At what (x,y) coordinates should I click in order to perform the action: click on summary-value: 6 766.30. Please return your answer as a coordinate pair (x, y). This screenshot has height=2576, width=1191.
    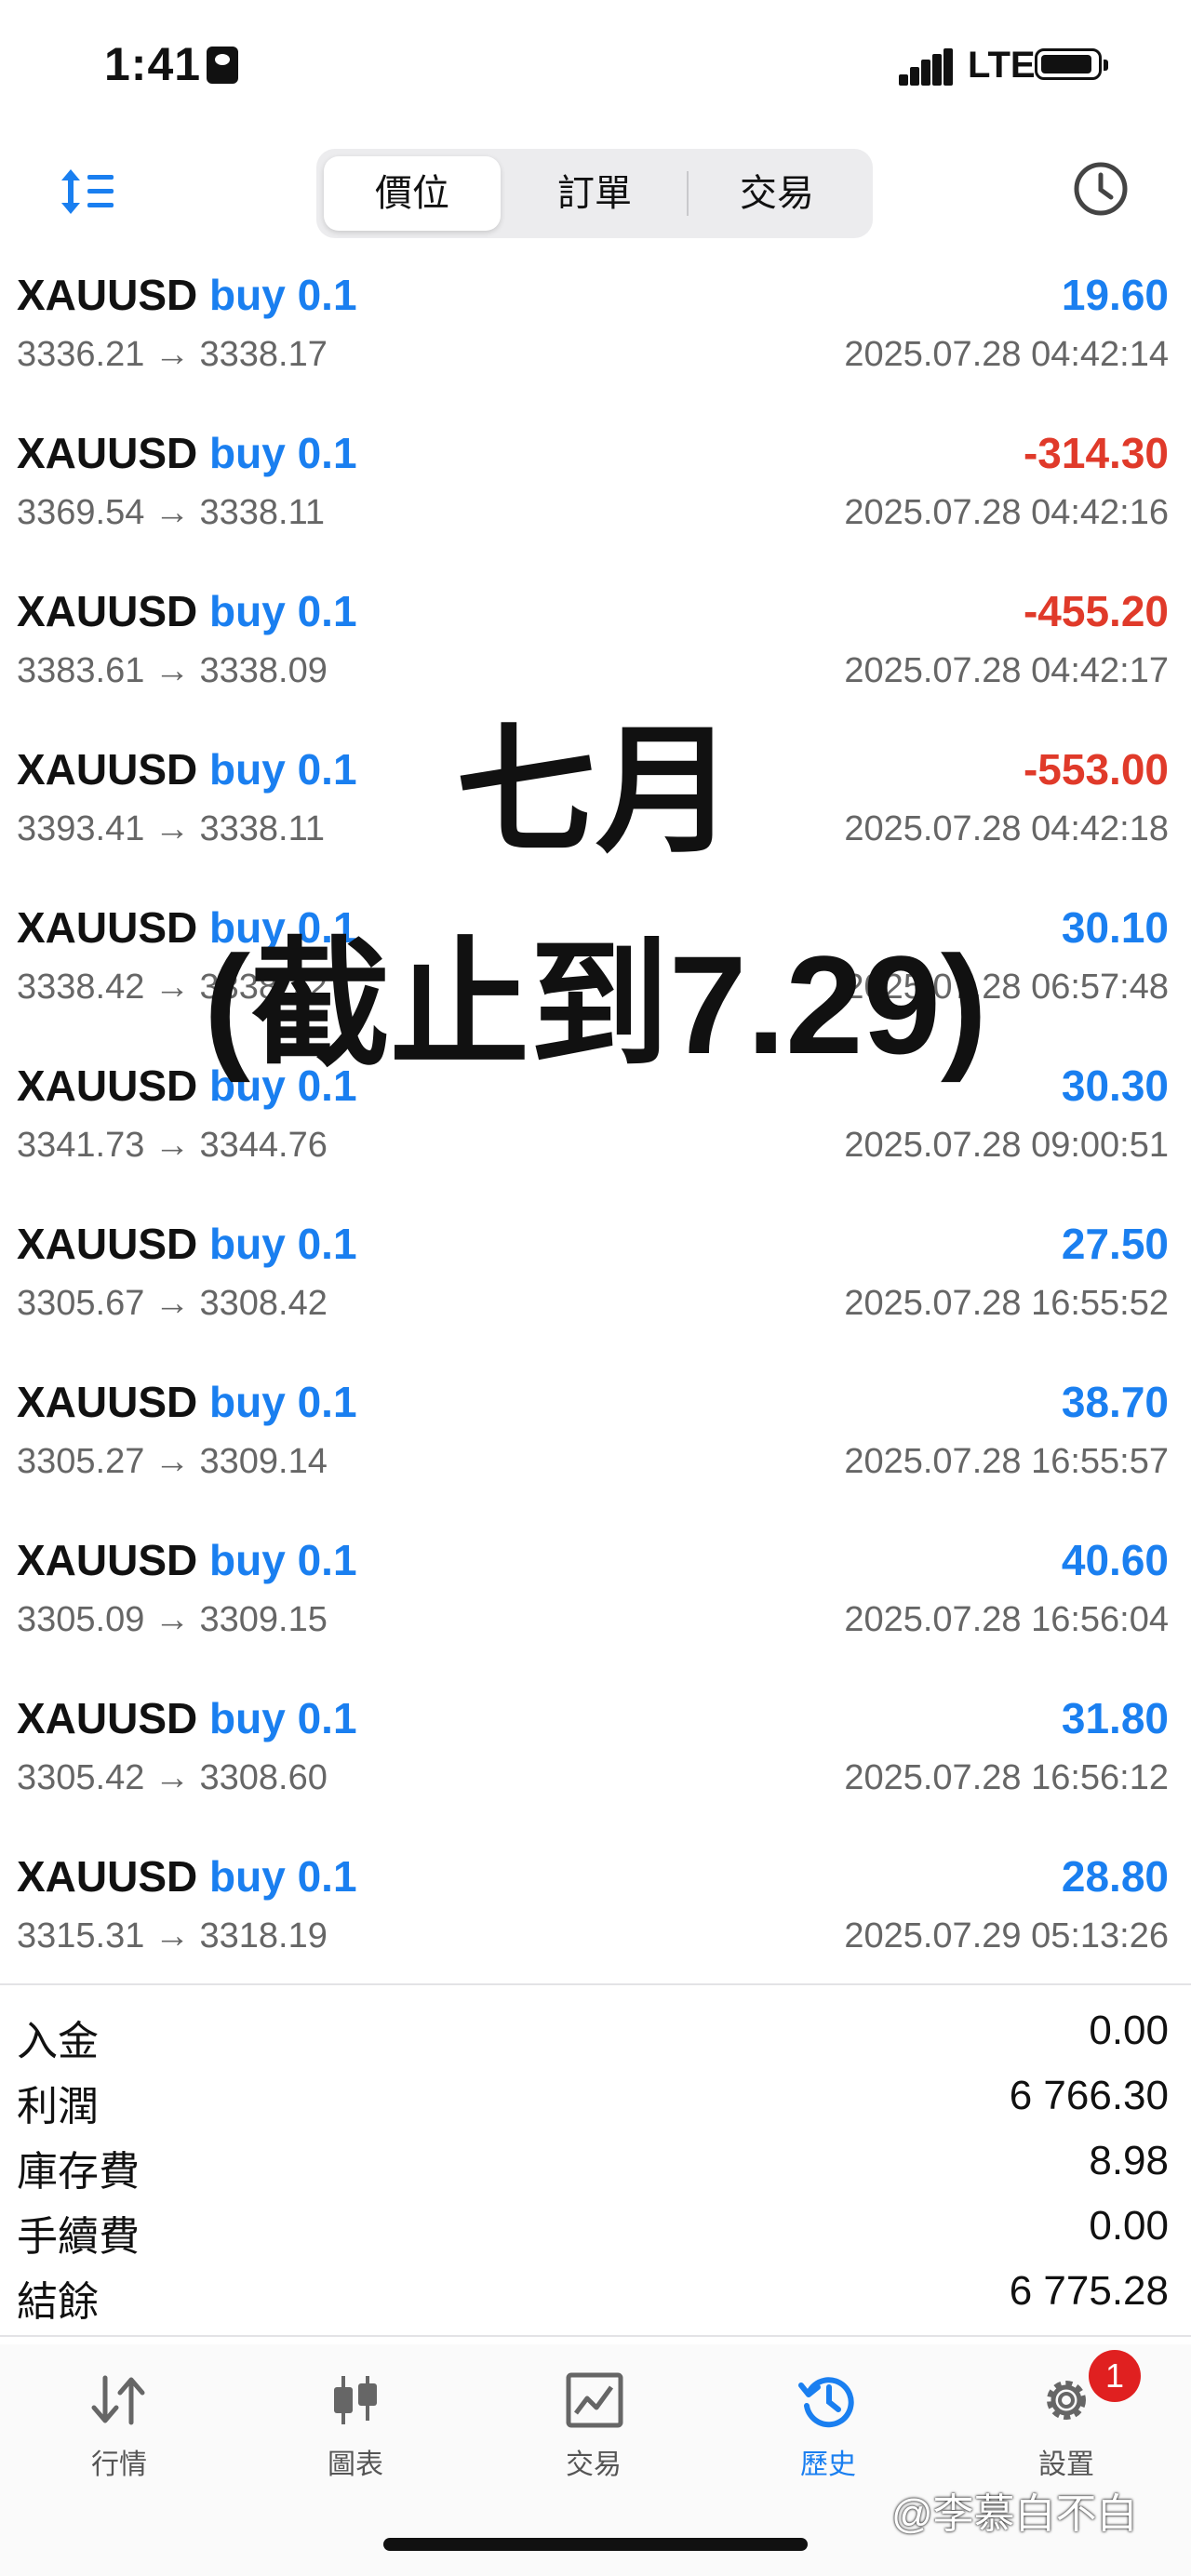
    Looking at the image, I should click on (1089, 2095).